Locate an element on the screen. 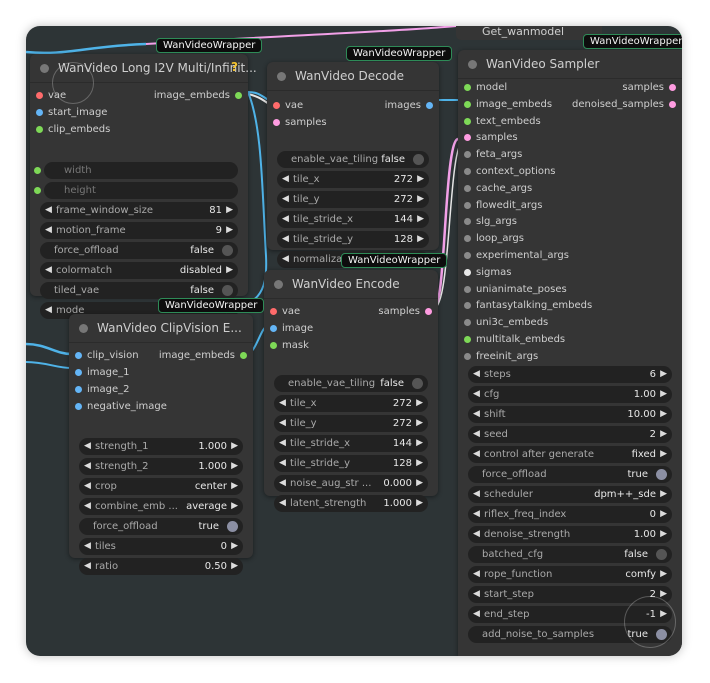 The height and width of the screenshot is (683, 710). input-uni3c-embeds: uni3c_embeds is located at coordinates (505, 323).